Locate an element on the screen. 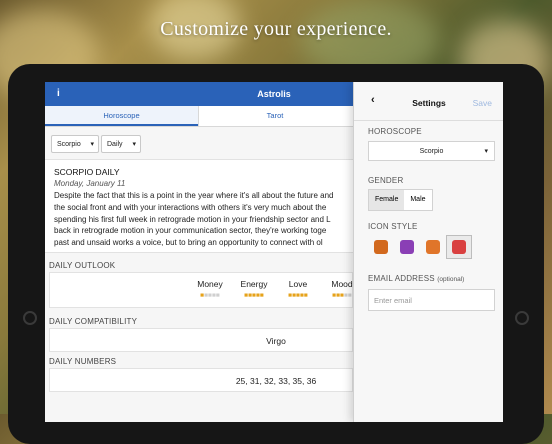  daily-compatibility-heading: DAILY COMPATIBILITY is located at coordinates (93, 321).